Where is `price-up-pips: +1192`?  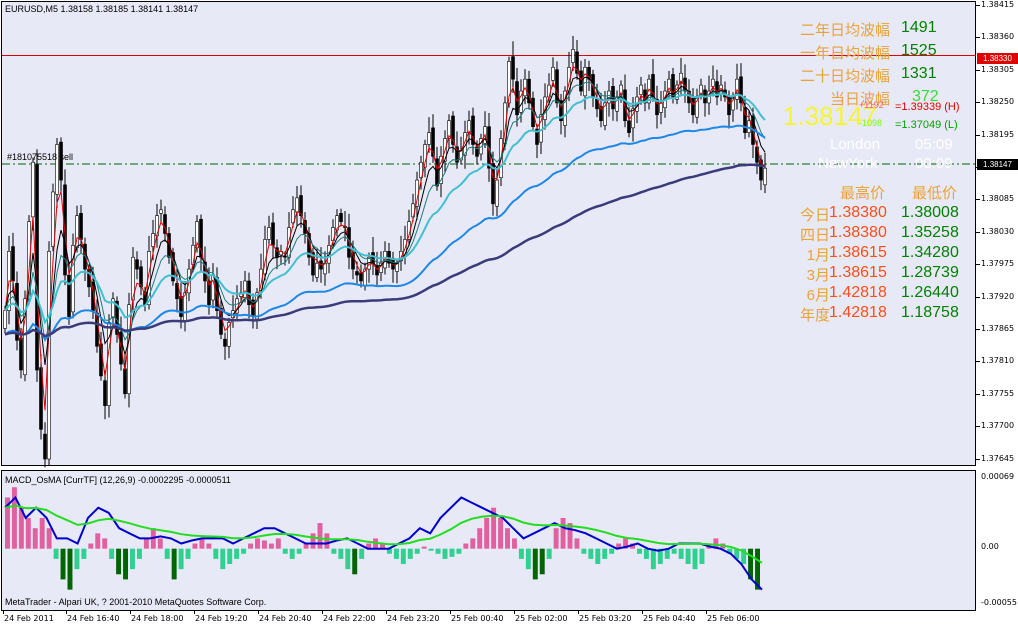 price-up-pips: +1192 is located at coordinates (871, 105).